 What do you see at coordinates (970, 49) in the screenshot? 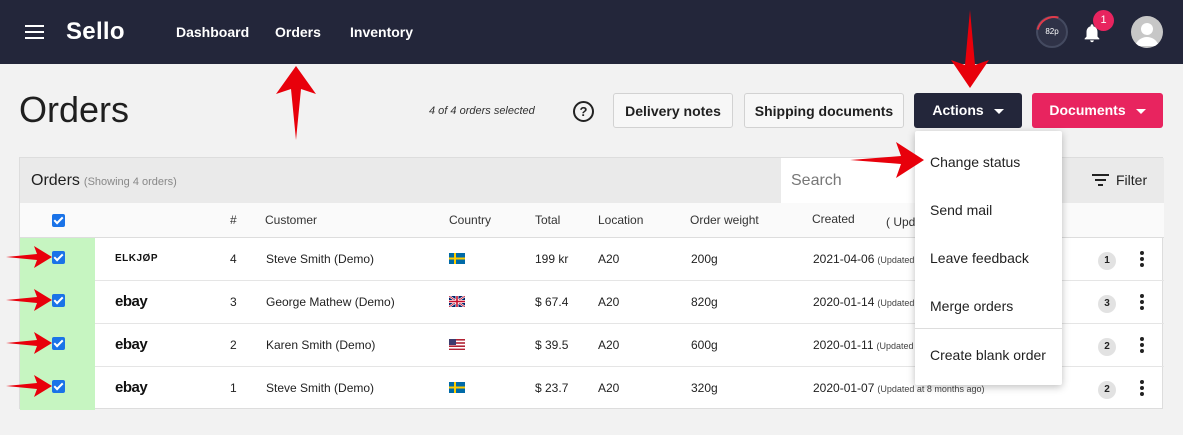
I see `annotation-arrow-down-icon` at bounding box center [970, 49].